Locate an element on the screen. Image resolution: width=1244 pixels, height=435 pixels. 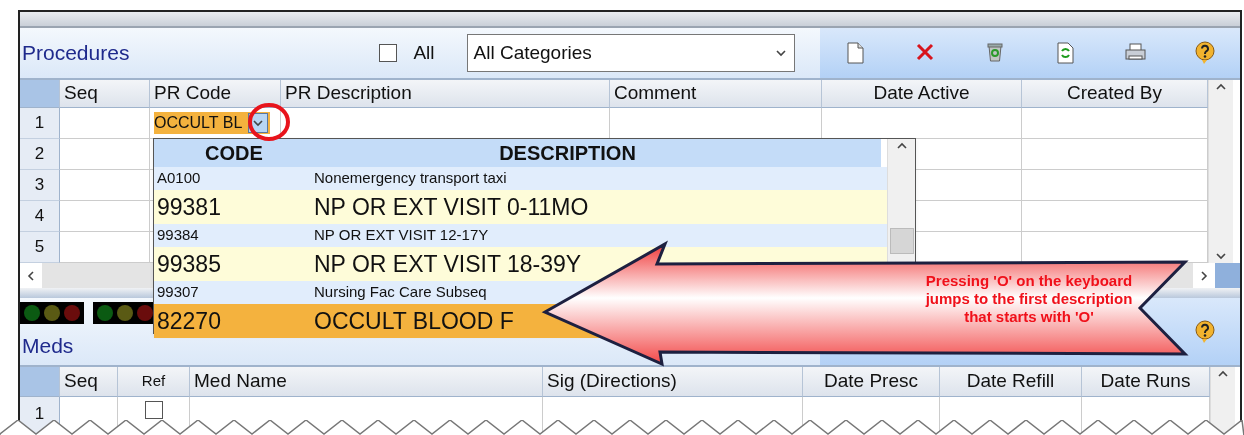
column-header: Date Presc is located at coordinates (871, 382).